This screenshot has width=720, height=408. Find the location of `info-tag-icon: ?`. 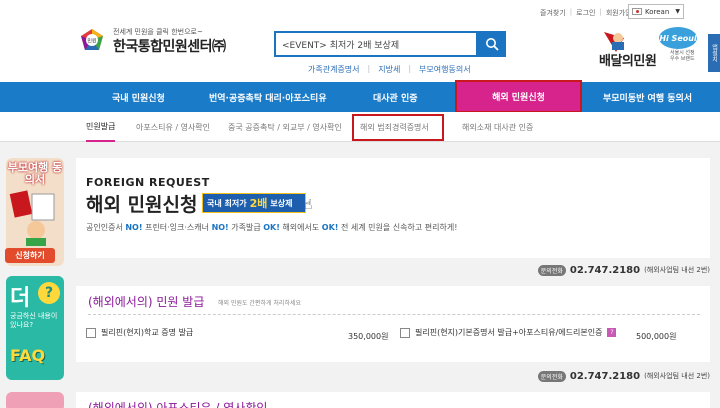

info-tag-icon: ? is located at coordinates (612, 332).